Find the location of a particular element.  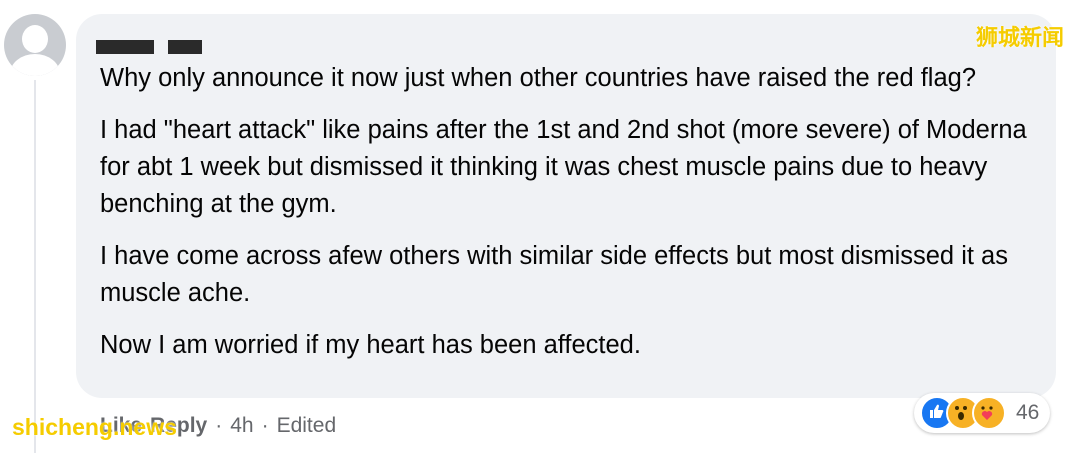

thread-line is located at coordinates (35, 266).